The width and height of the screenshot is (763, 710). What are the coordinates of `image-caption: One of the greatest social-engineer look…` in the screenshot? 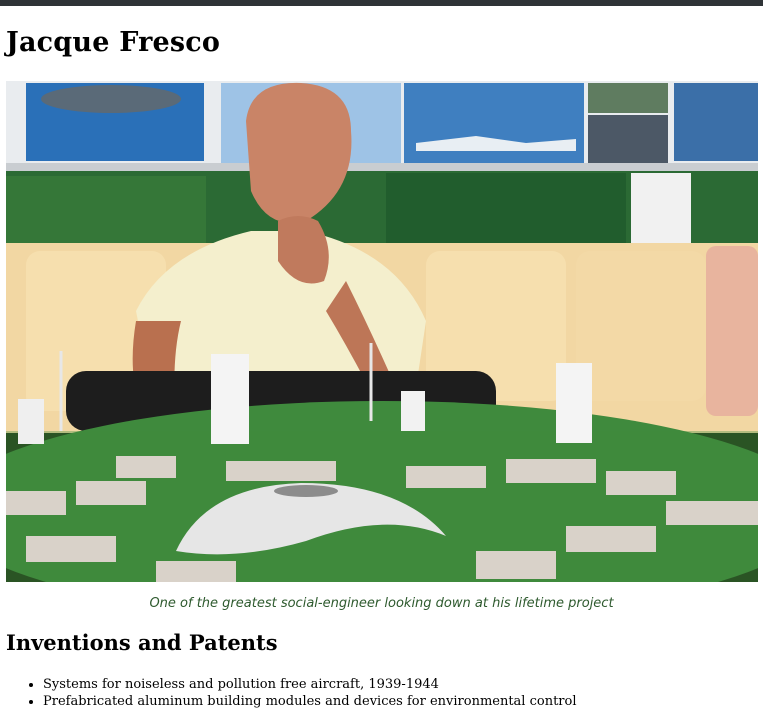 It's located at (381, 603).